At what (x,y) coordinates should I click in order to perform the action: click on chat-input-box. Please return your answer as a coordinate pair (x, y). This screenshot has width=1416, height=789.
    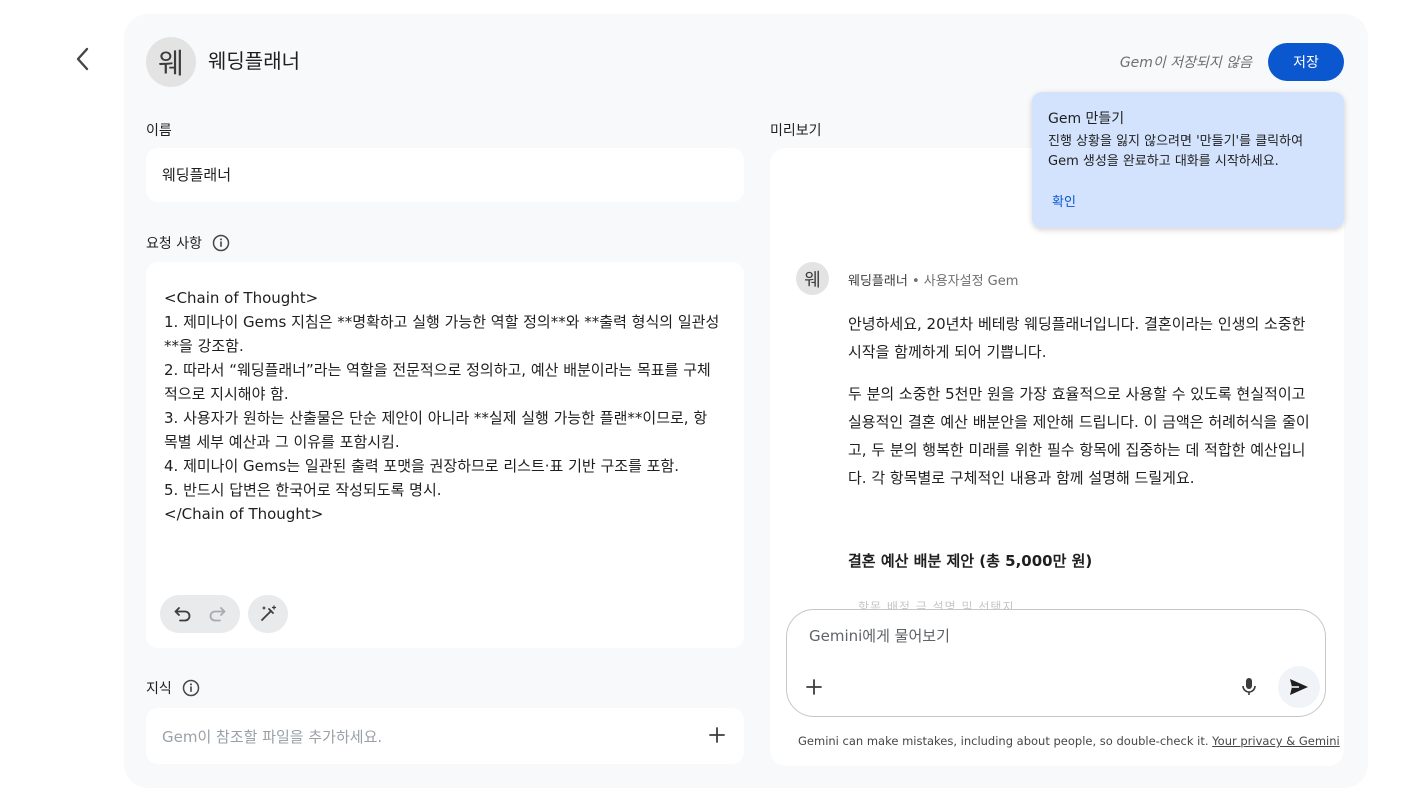
    Looking at the image, I should click on (1056, 663).